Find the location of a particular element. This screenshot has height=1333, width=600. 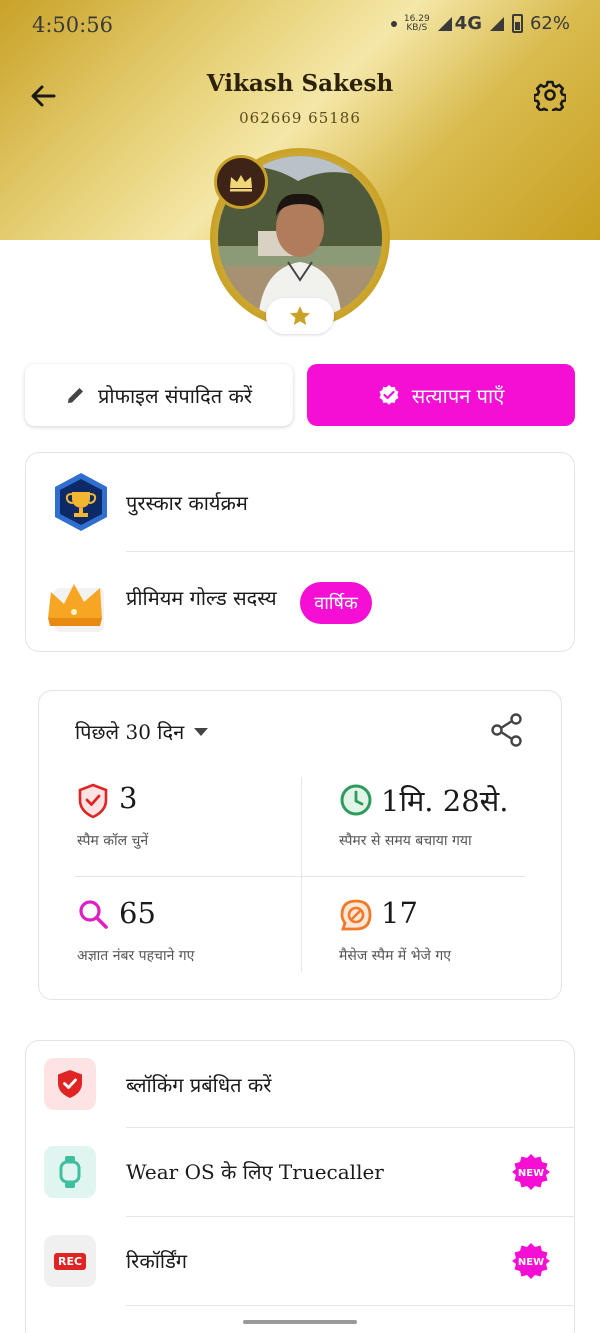

stat-label: स्पैमर से समय बचाया गया is located at coordinates (405, 841).